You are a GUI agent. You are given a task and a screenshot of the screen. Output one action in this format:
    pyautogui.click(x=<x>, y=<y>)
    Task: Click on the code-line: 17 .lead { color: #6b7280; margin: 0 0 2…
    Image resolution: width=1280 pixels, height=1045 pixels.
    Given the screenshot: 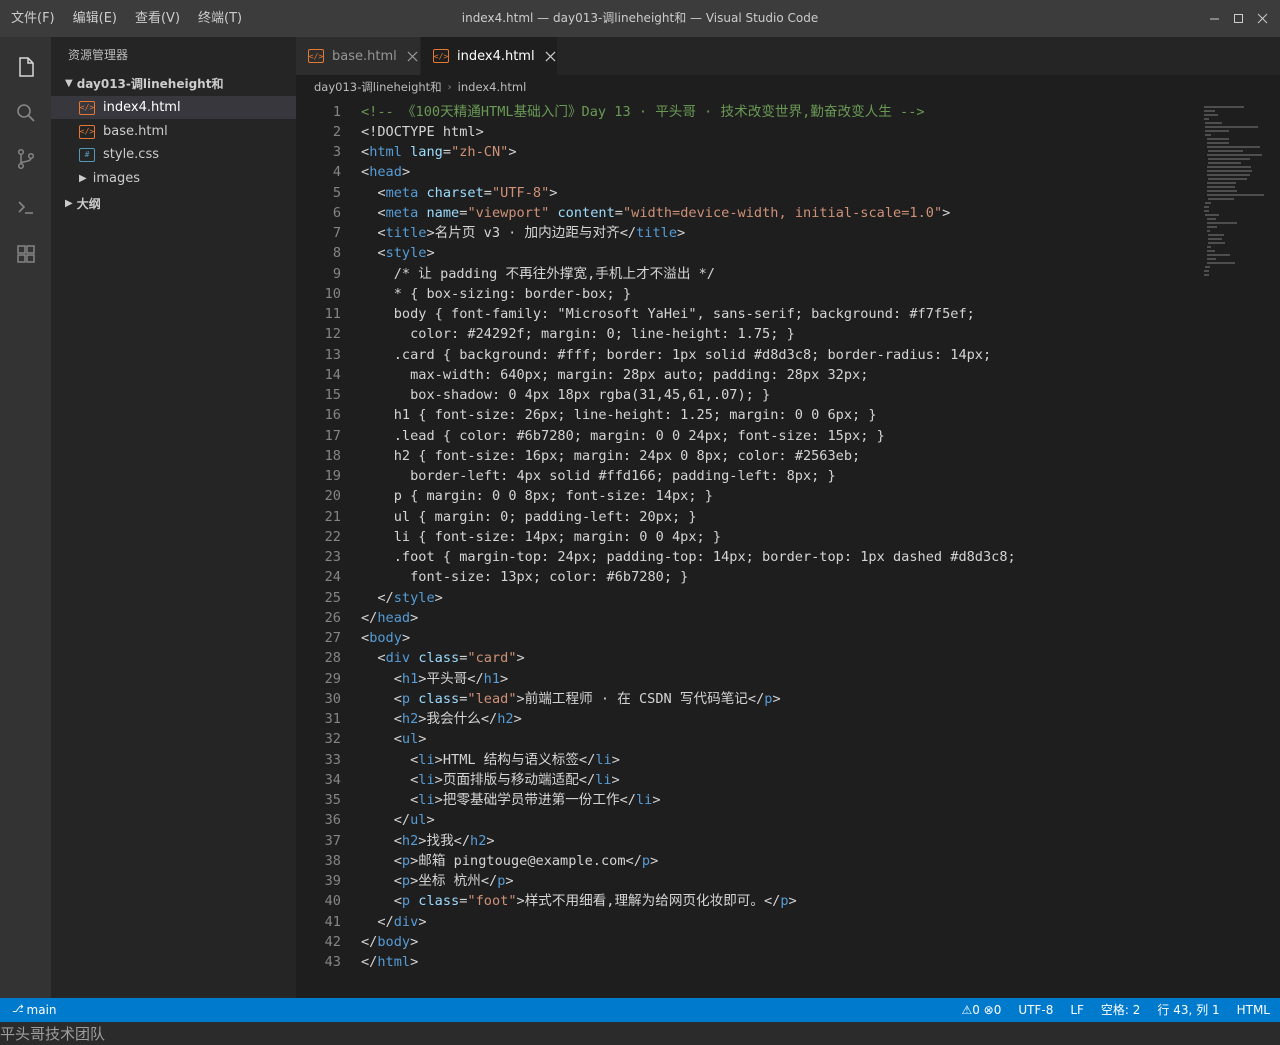 What is the action you would take?
    pyautogui.click(x=748, y=436)
    